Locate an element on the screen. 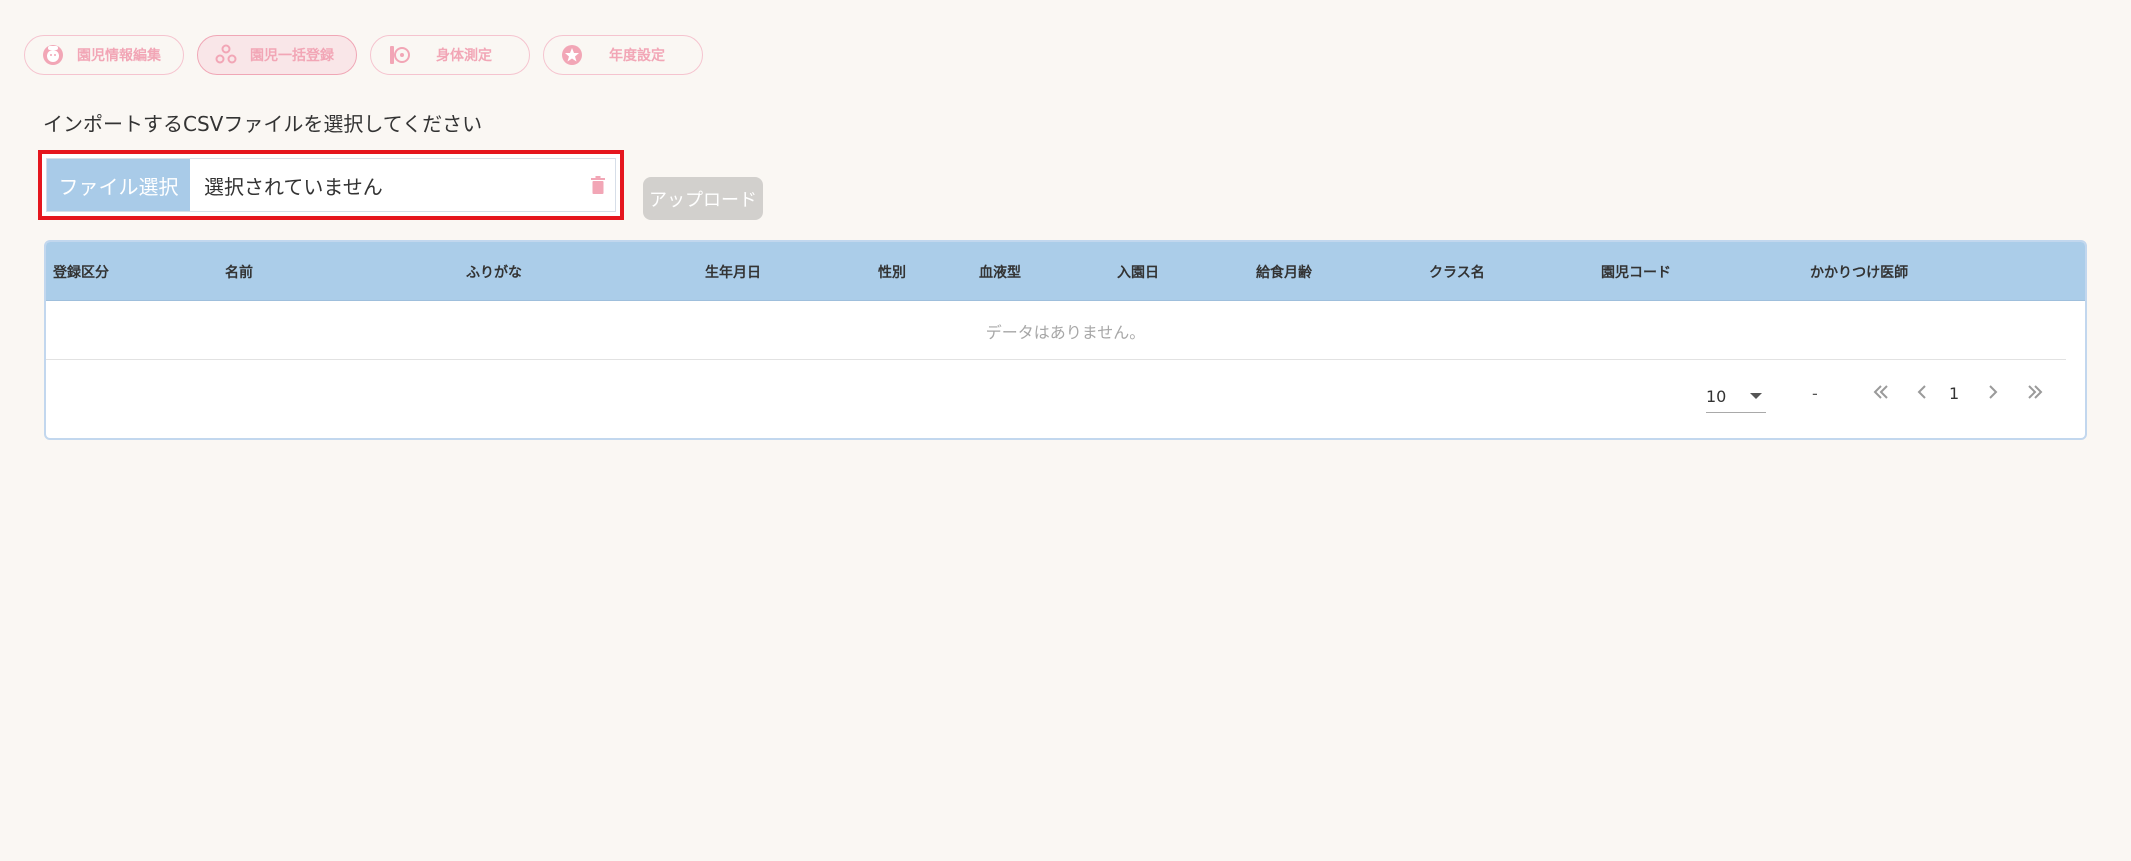  last-page-icon is located at coordinates (2035, 392).